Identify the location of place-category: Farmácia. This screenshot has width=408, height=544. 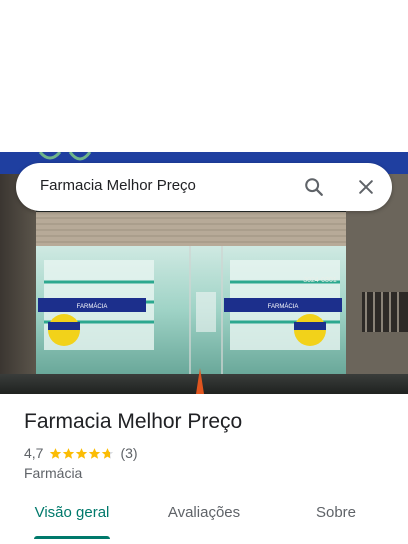
(53, 473).